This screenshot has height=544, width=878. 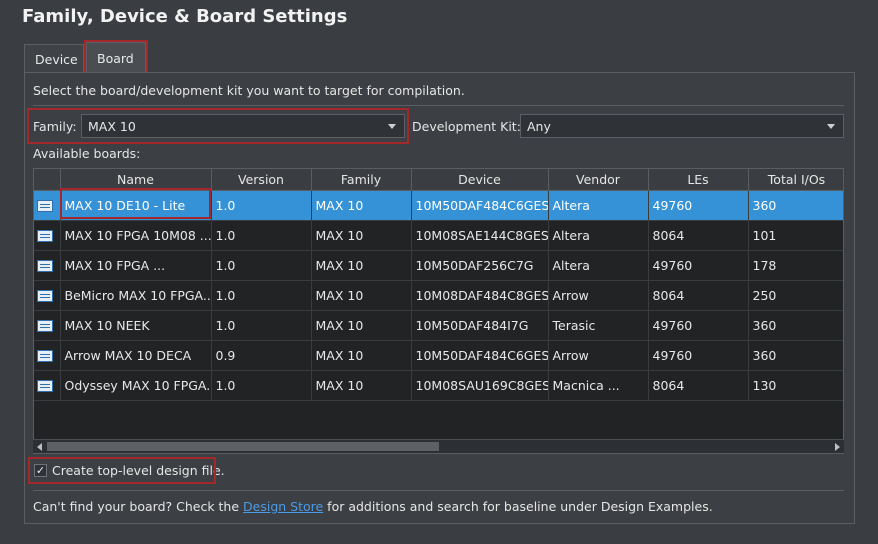 I want to click on scrollbar-thumb, so click(x=243, y=446).